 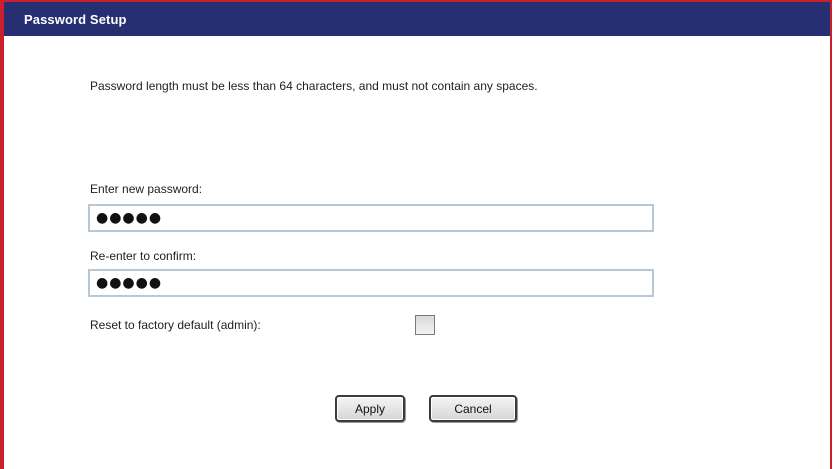 I want to click on new-password-label: Enter new password:, so click(x=146, y=189).